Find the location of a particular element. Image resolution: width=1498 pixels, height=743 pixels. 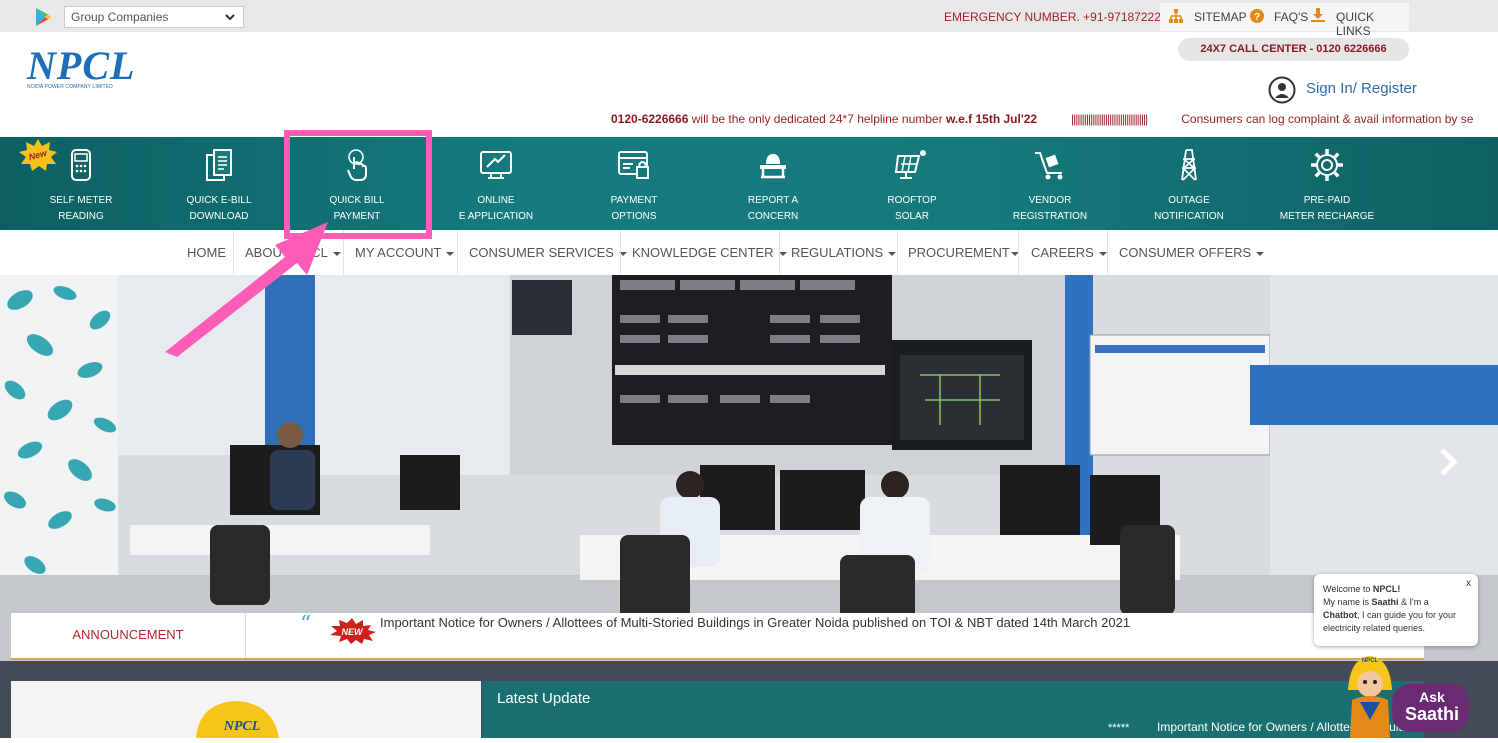

self-meter-label-2: READING is located at coordinates (81, 216).